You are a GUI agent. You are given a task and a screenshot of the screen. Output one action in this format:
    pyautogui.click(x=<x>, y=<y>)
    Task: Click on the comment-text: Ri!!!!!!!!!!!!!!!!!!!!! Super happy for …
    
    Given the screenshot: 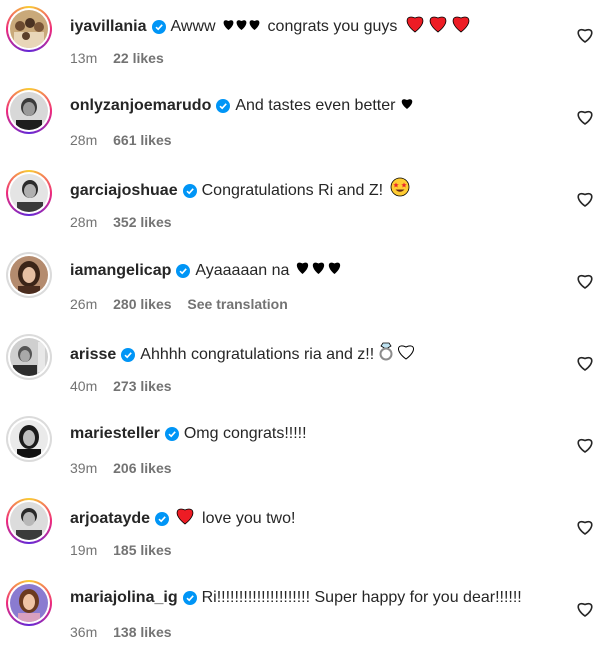 What is the action you would take?
    pyautogui.click(x=361, y=597)
    